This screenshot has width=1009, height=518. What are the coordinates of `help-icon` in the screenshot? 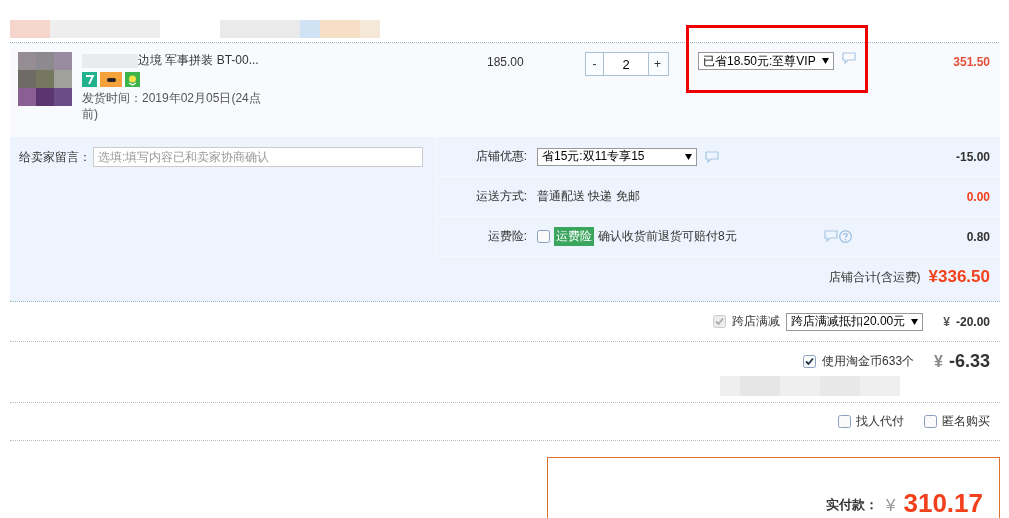 It's located at (845, 236).